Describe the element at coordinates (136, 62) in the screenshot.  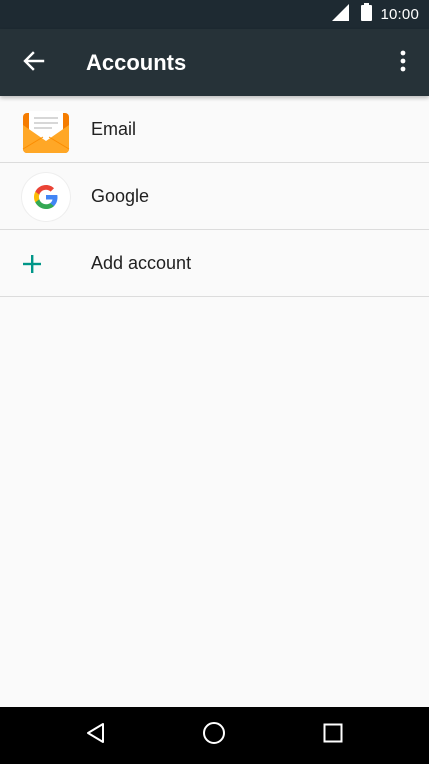
I see `page-title: Accounts` at that location.